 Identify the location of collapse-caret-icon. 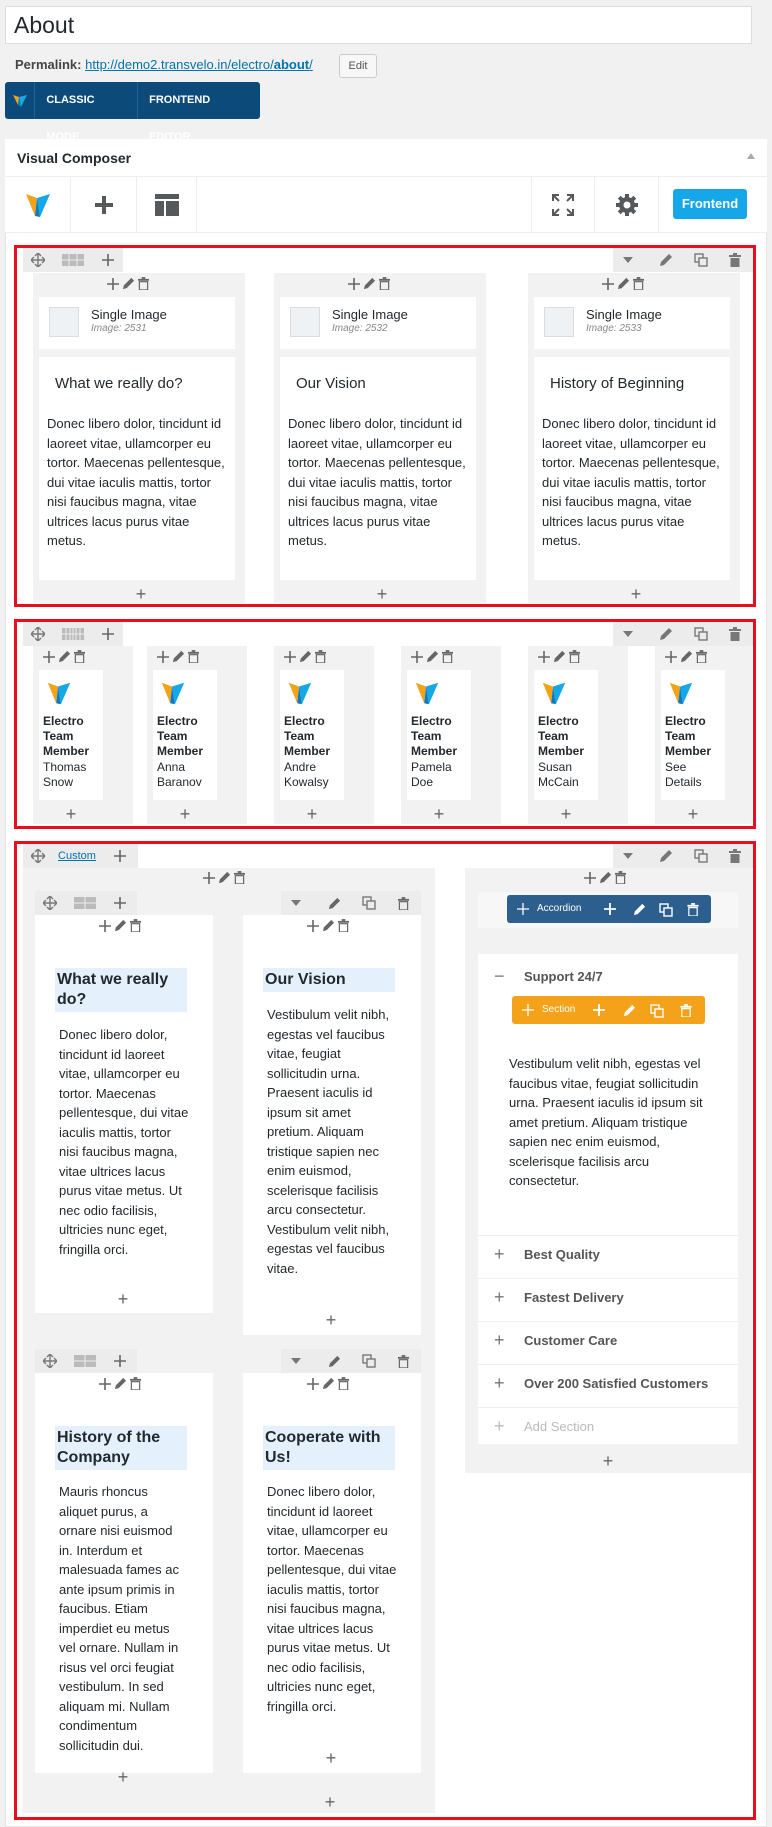
(751, 156).